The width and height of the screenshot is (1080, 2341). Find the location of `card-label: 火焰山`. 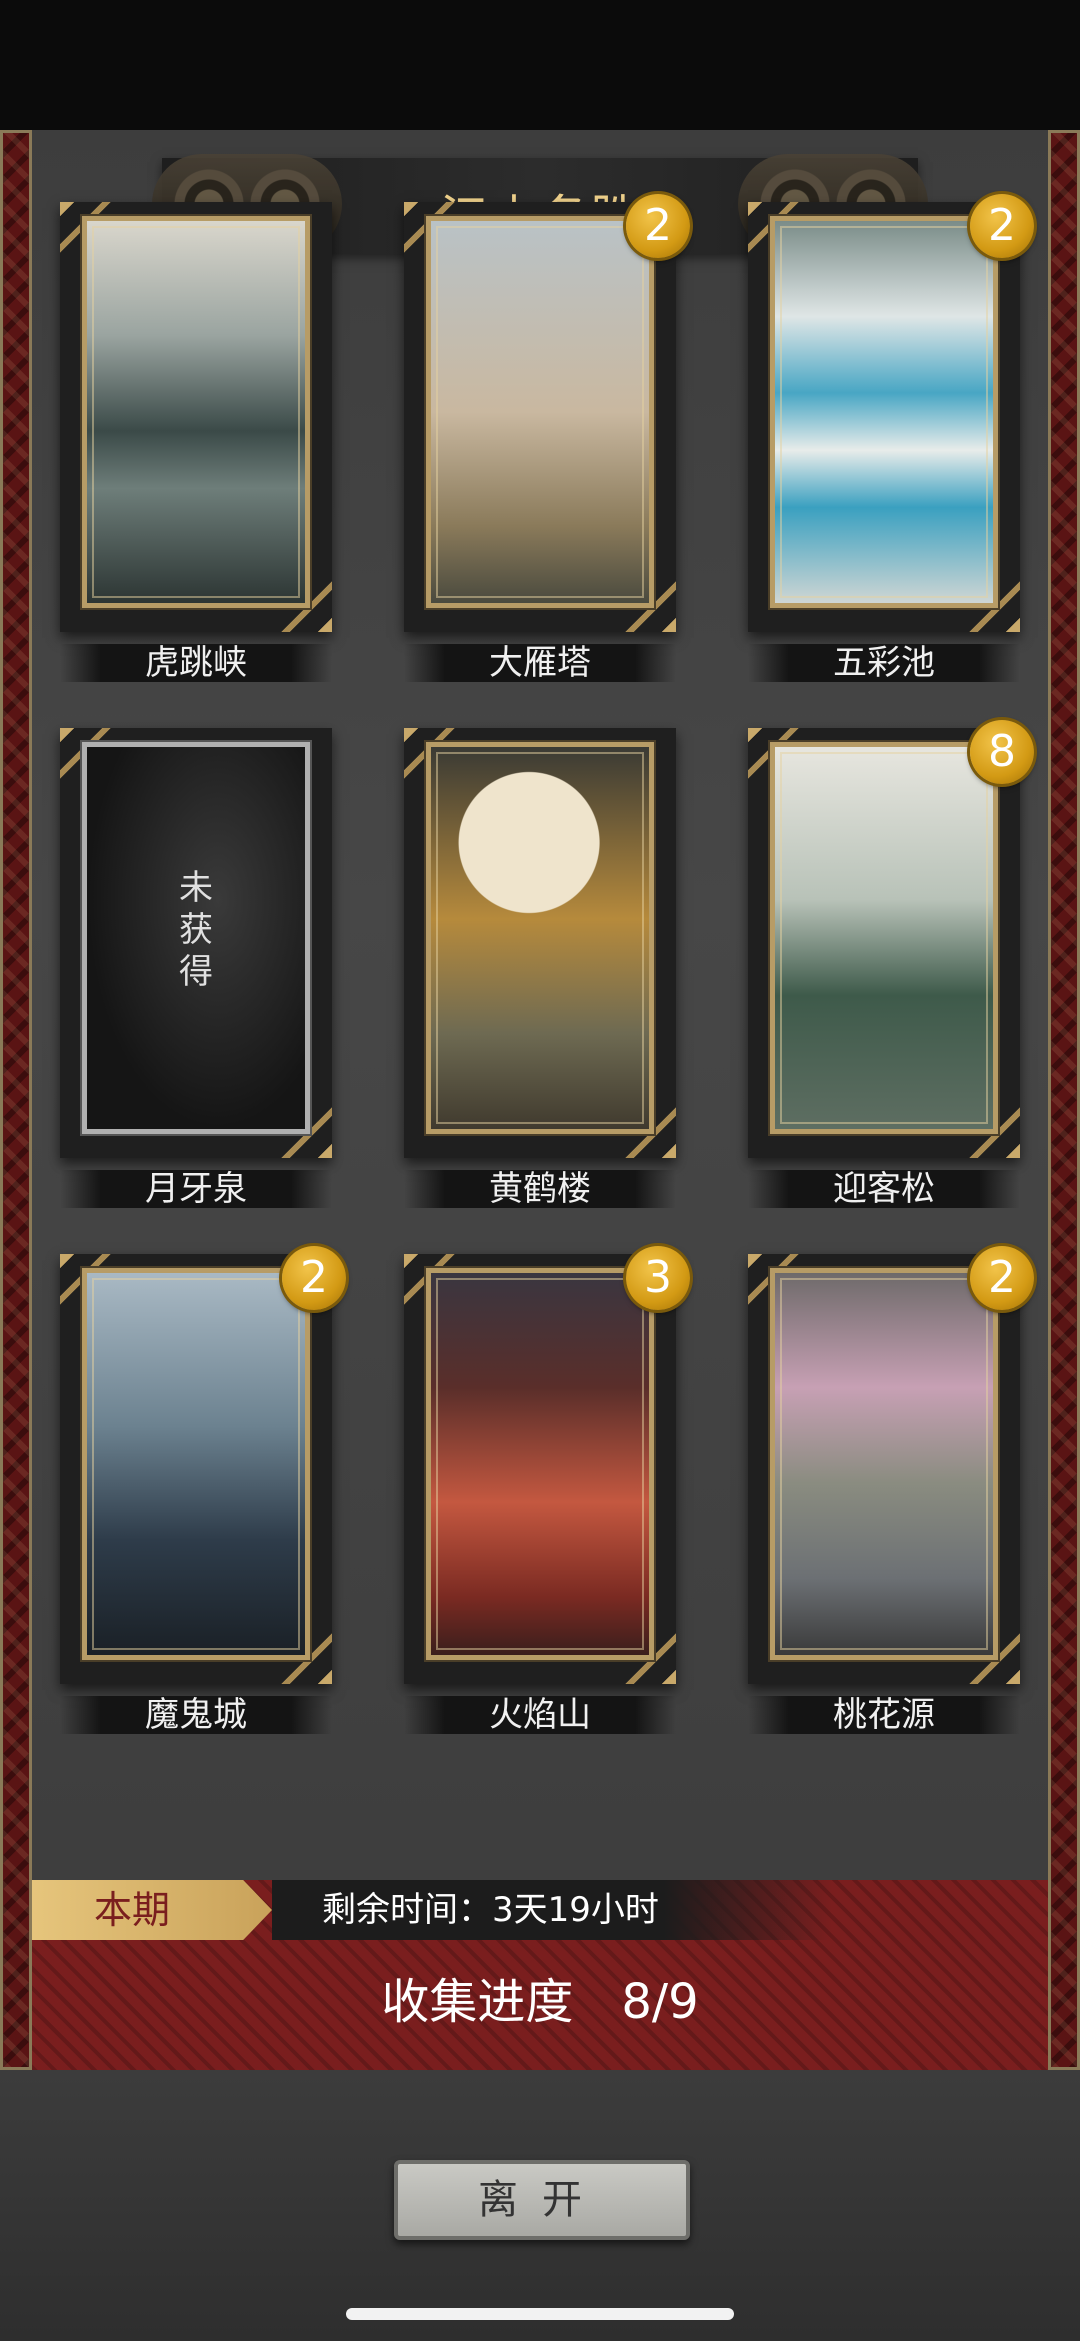

card-label: 火焰山 is located at coordinates (540, 1715).